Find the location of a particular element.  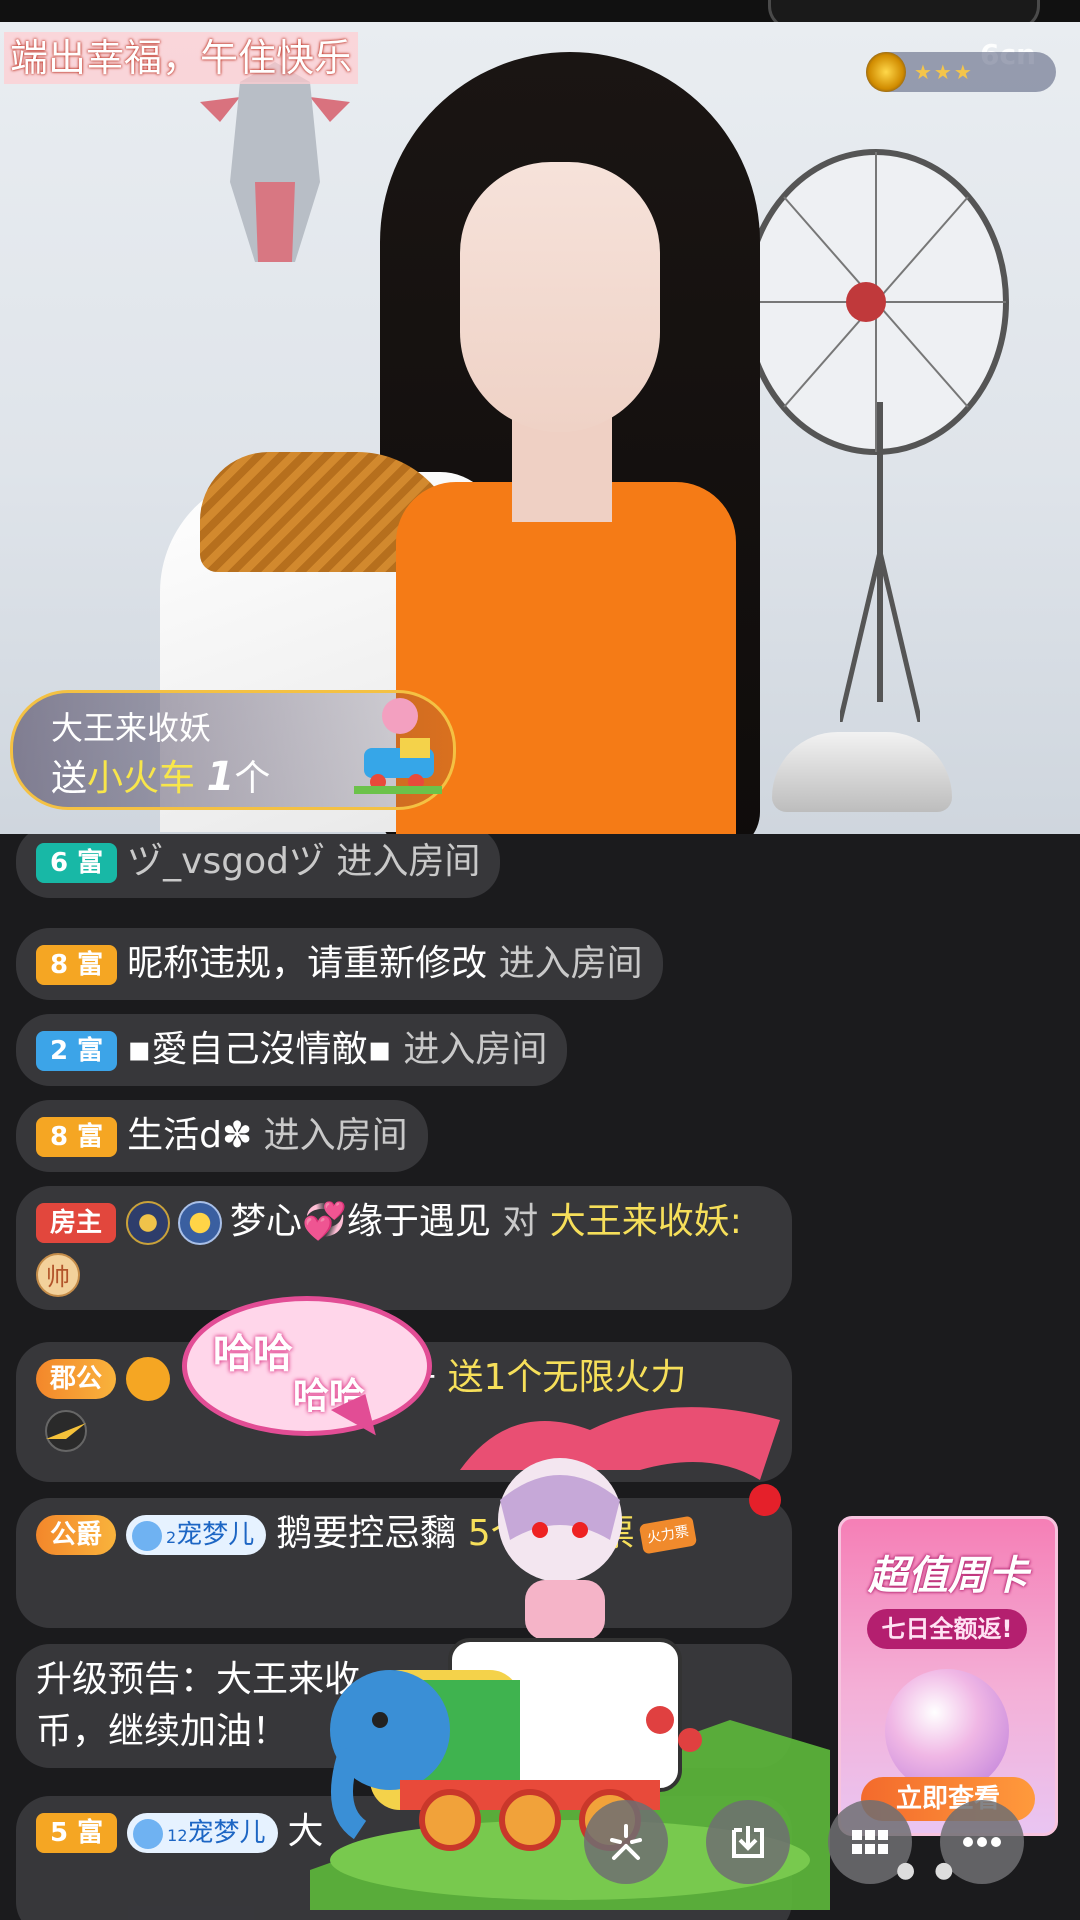

more-icon is located at coordinates (982, 1842).